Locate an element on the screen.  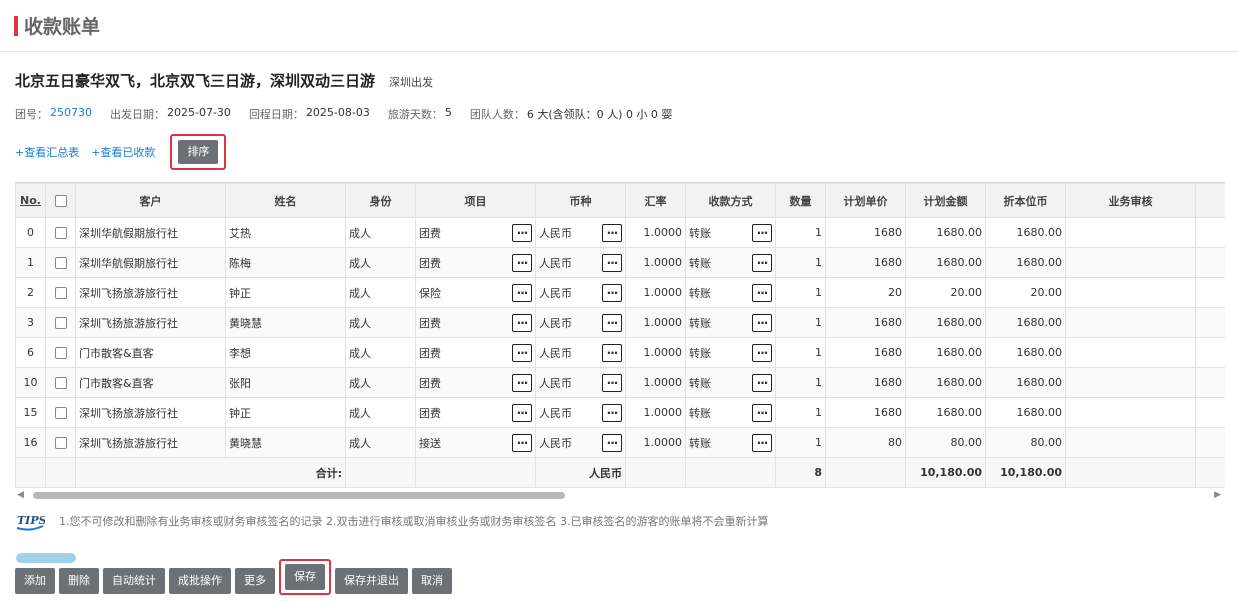
cell-name: 陈梅 is located at coordinates (285, 262).